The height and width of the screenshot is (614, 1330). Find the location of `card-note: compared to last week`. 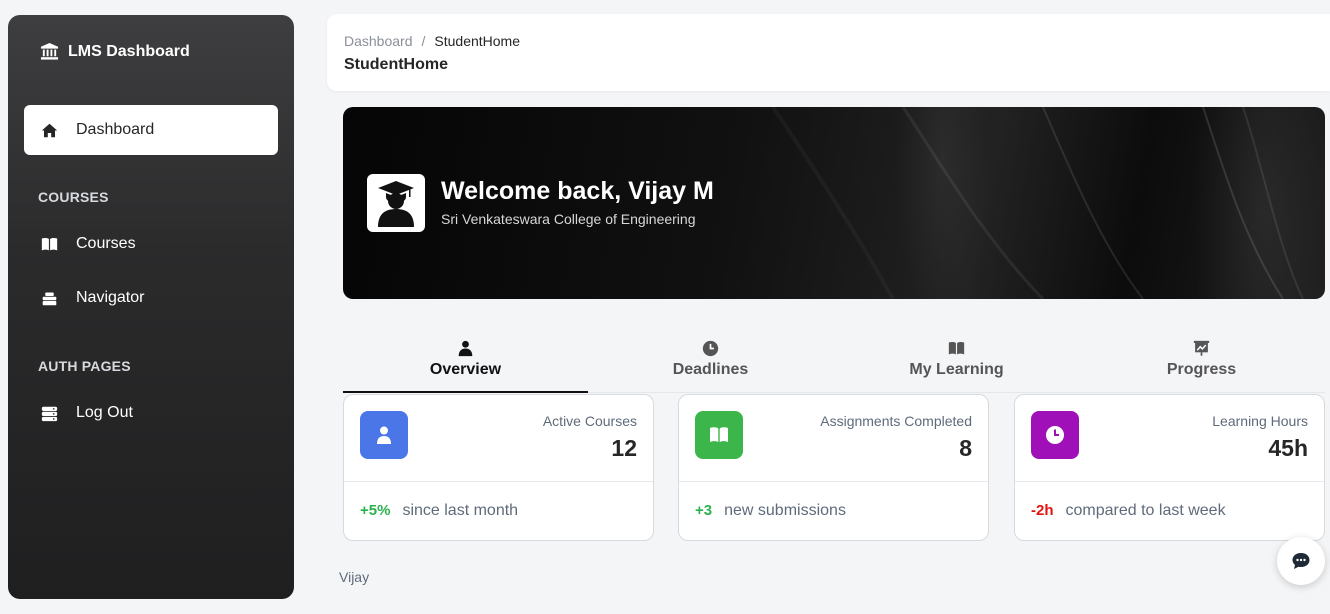

card-note: compared to last week is located at coordinates (1145, 510).